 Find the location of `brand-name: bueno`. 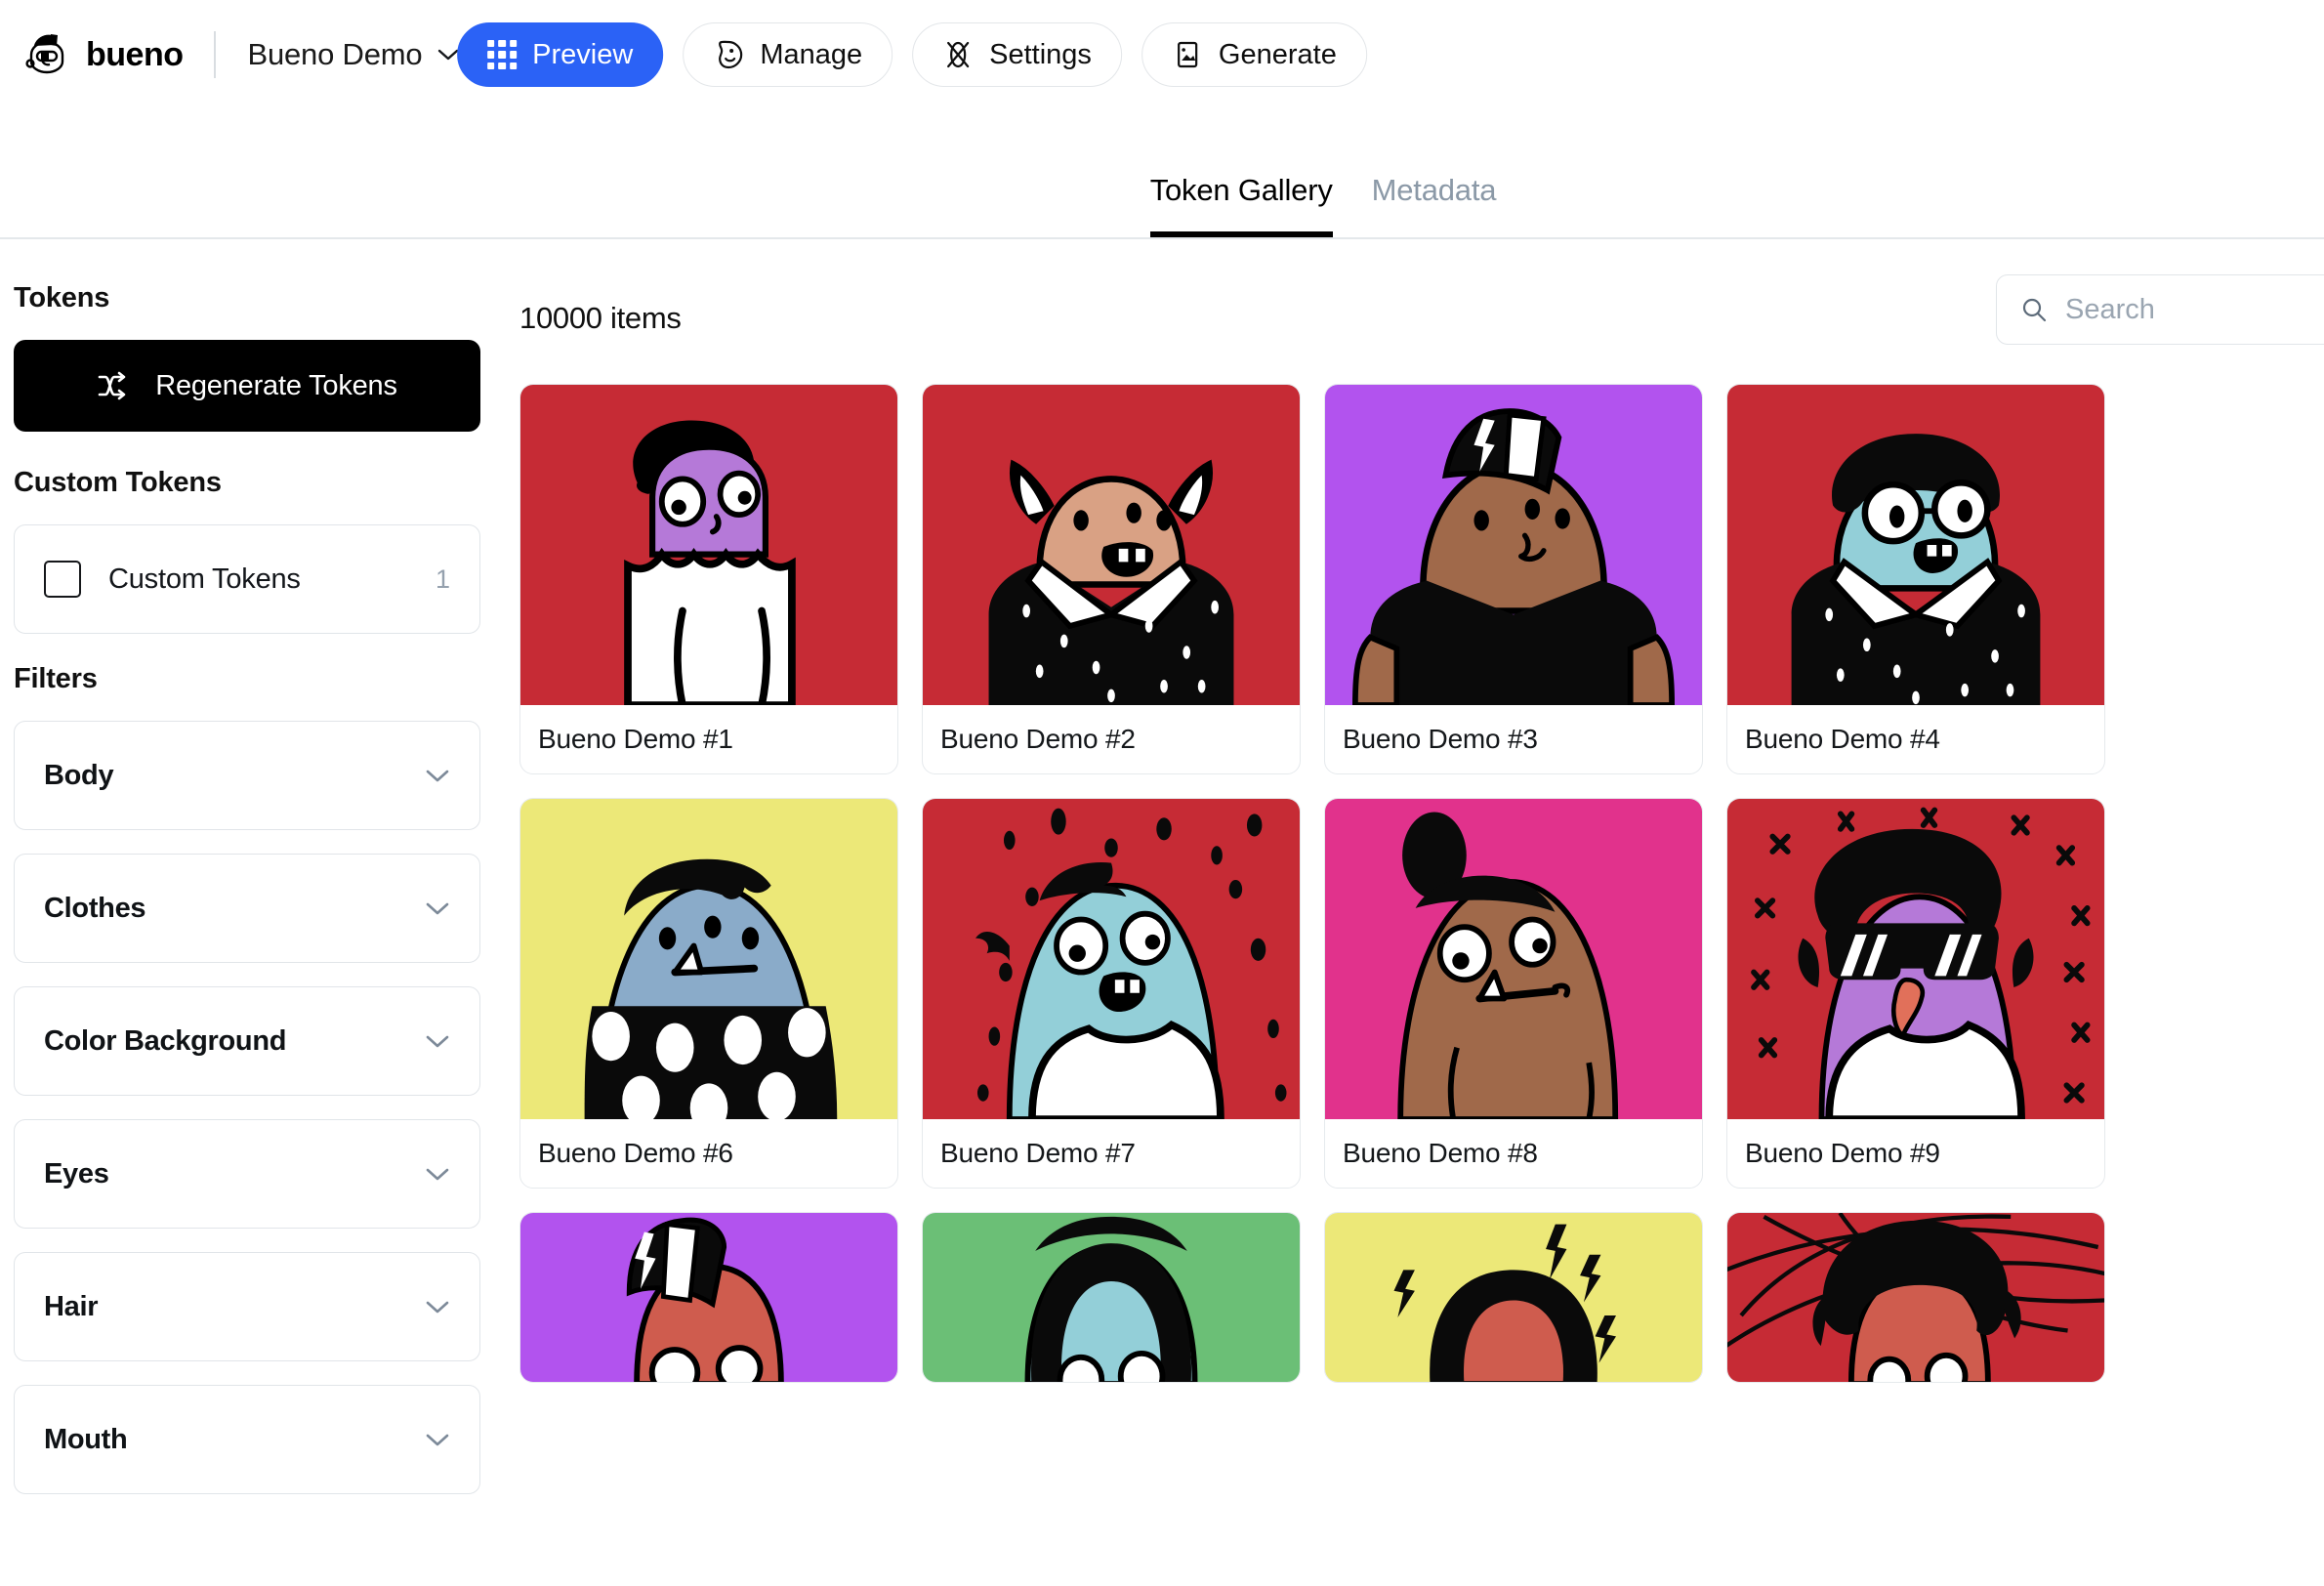

brand-name: bueno is located at coordinates (135, 54).